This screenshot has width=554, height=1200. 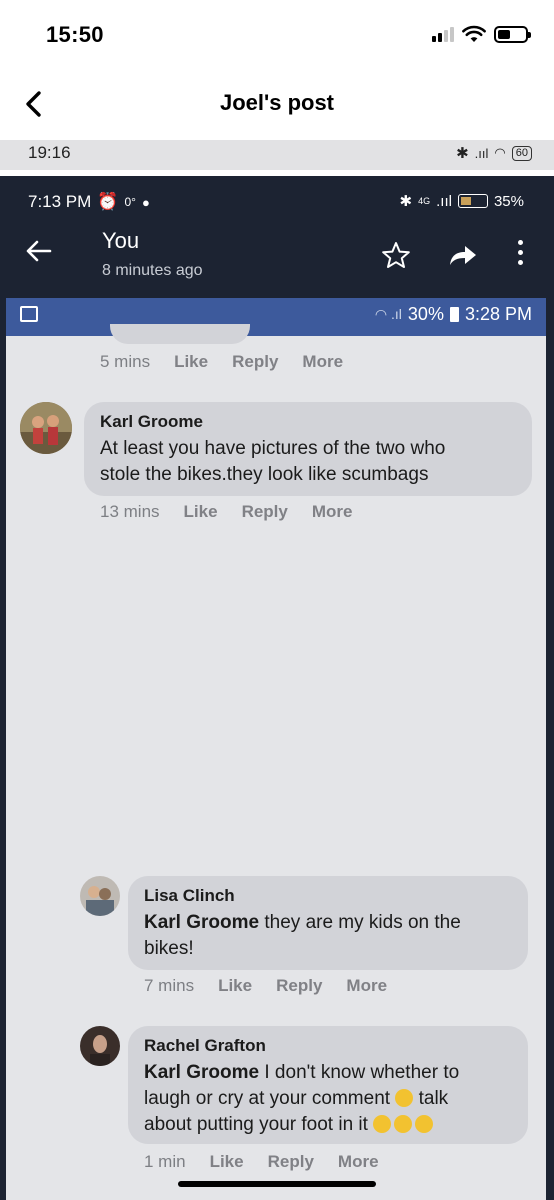 I want to click on more-options-icon, so click(x=520, y=253).